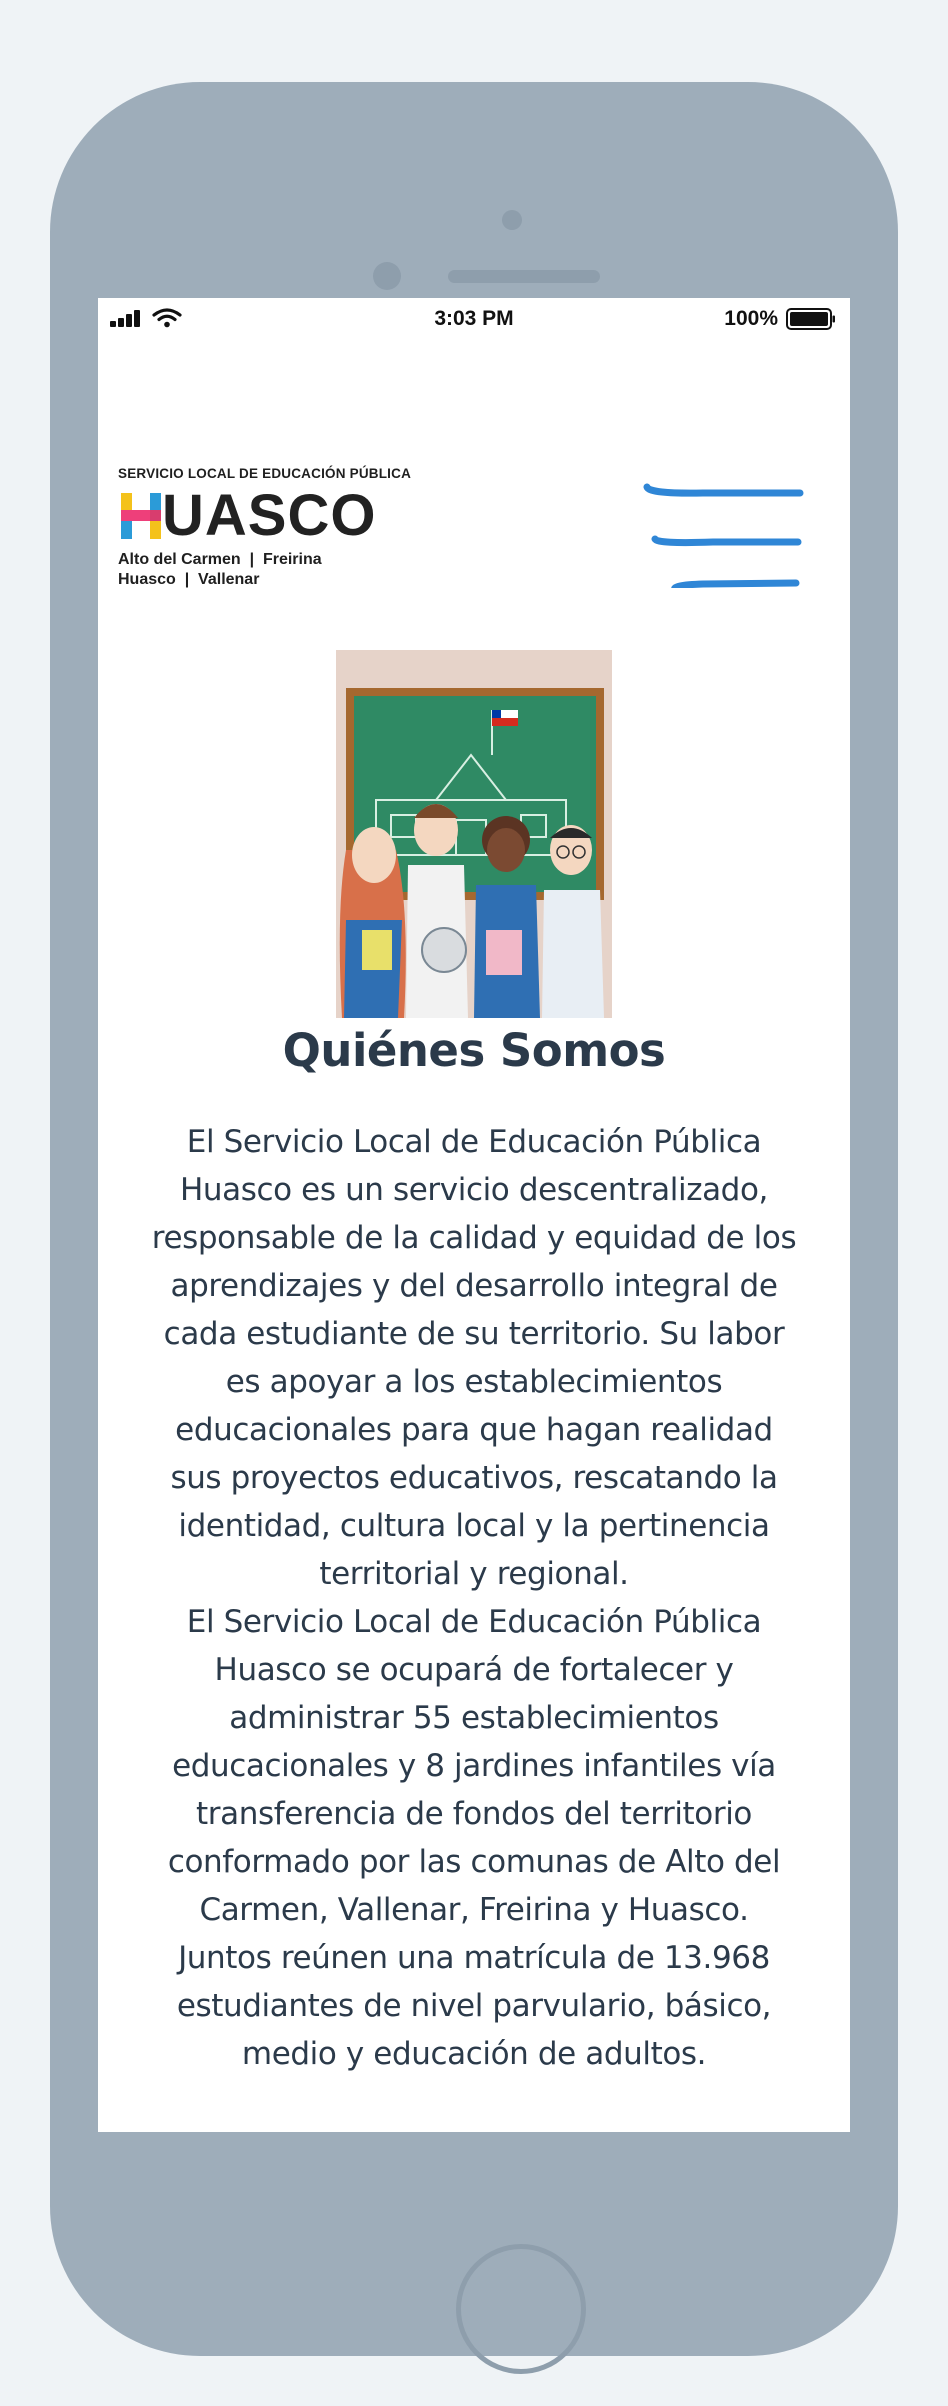 This screenshot has width=948, height=2406. What do you see at coordinates (474, 319) in the screenshot?
I see `status-bar: 3:03 PM 100%` at bounding box center [474, 319].